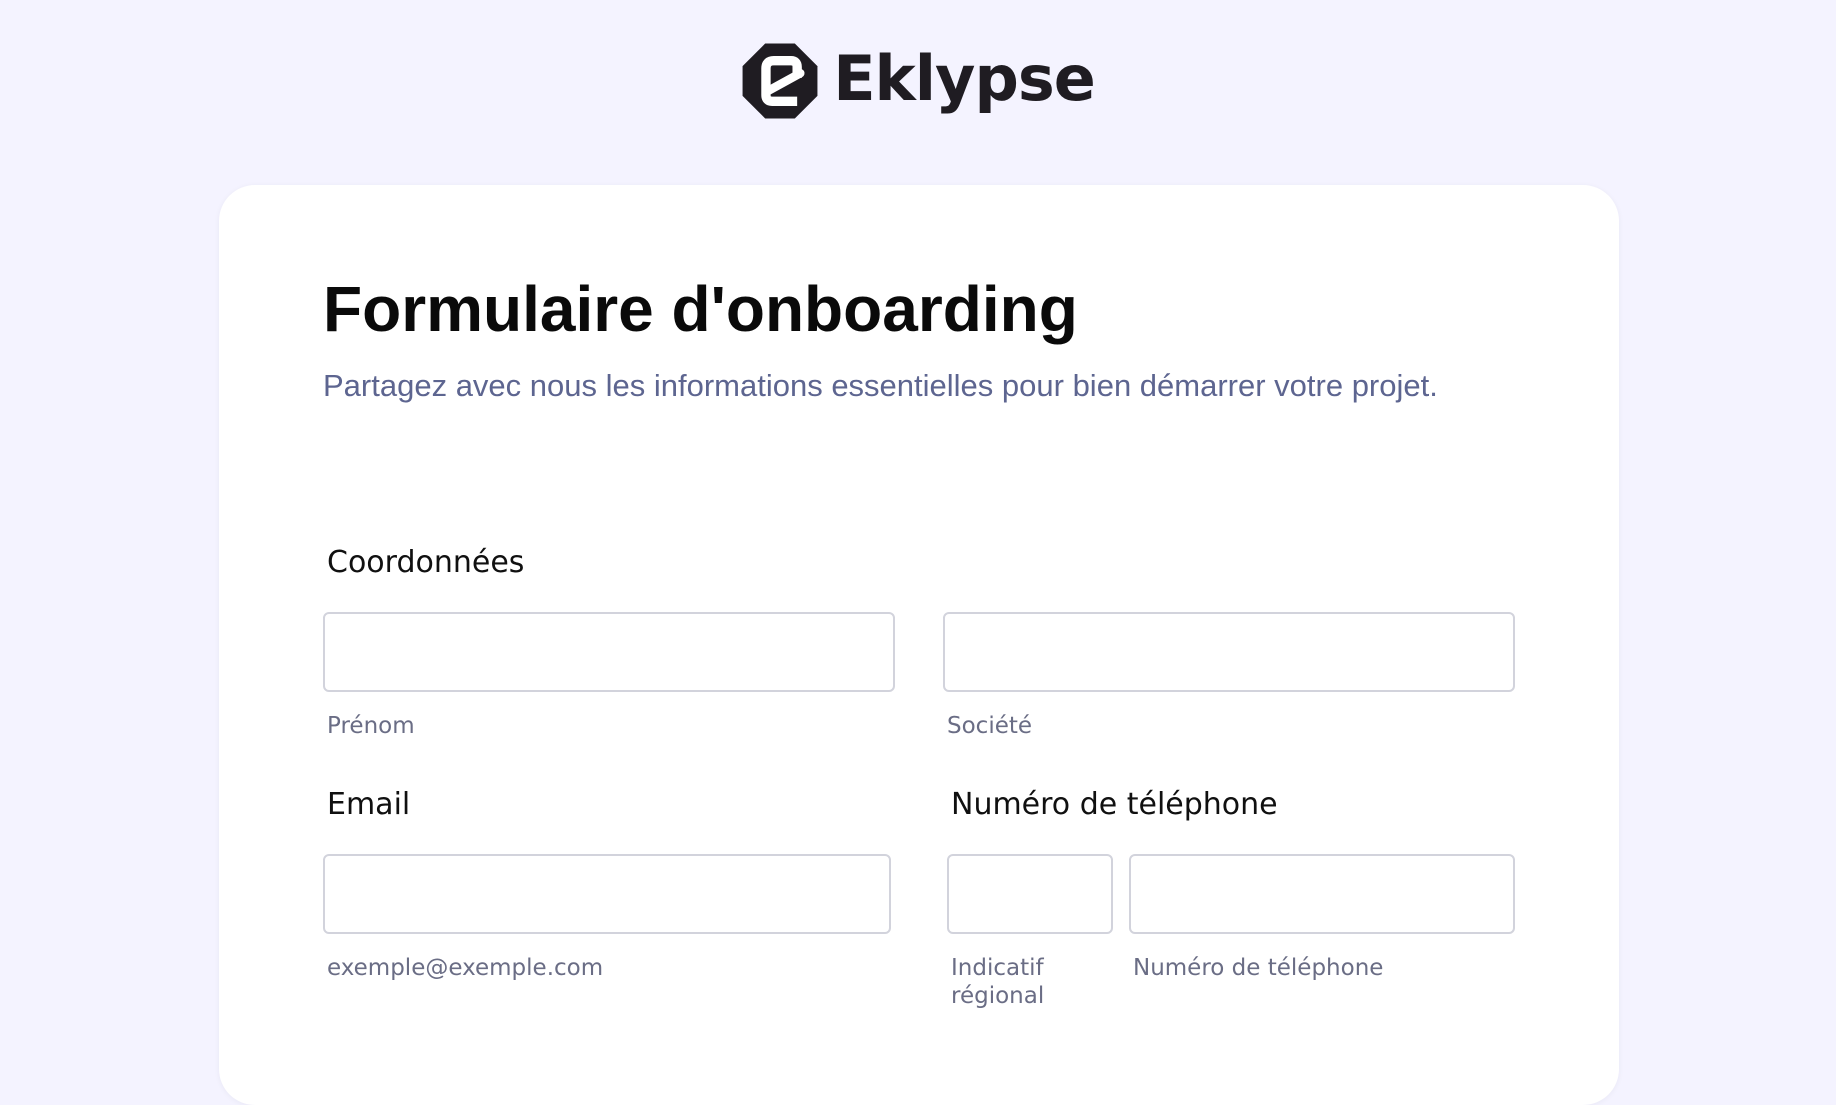  Describe the element at coordinates (369, 804) in the screenshot. I see `section-label-email: Email` at that location.